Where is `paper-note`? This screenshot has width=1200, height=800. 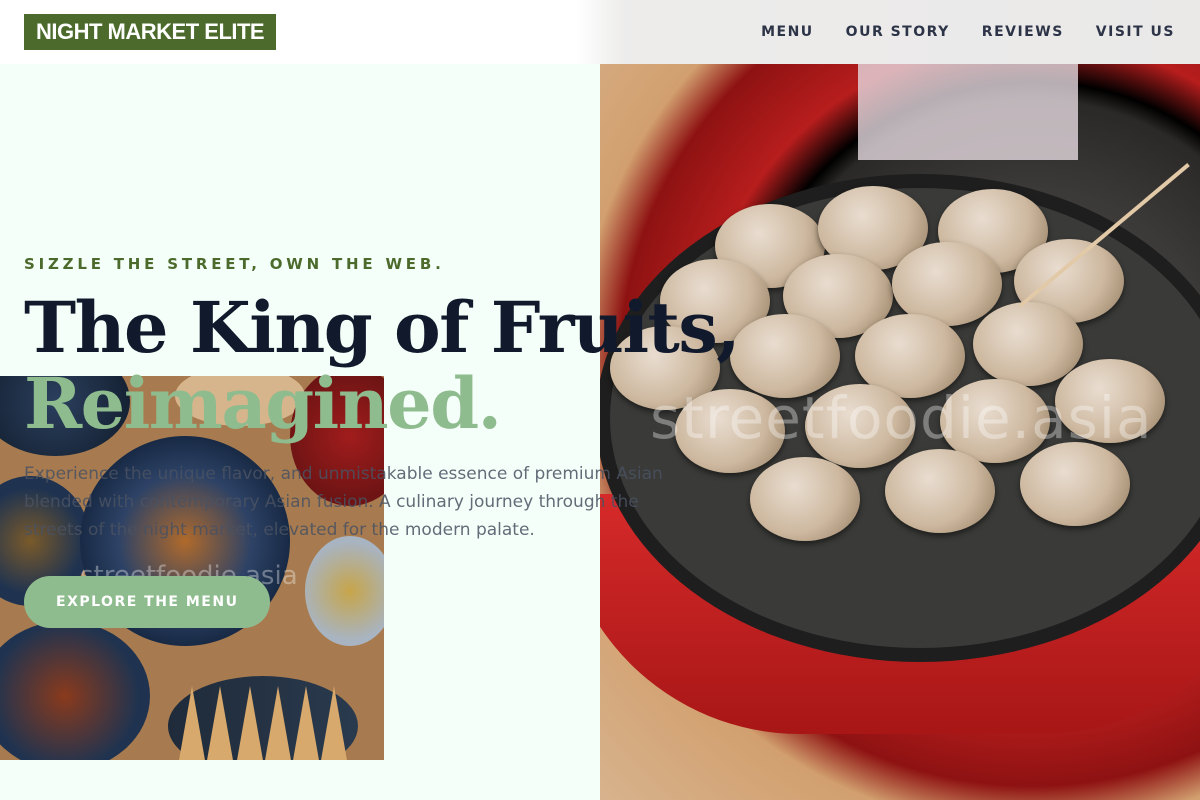 paper-note is located at coordinates (968, 112).